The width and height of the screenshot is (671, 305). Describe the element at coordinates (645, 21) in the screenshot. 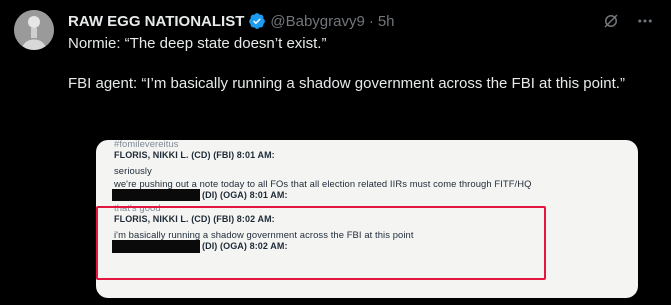

I see `more-options-icon` at that location.